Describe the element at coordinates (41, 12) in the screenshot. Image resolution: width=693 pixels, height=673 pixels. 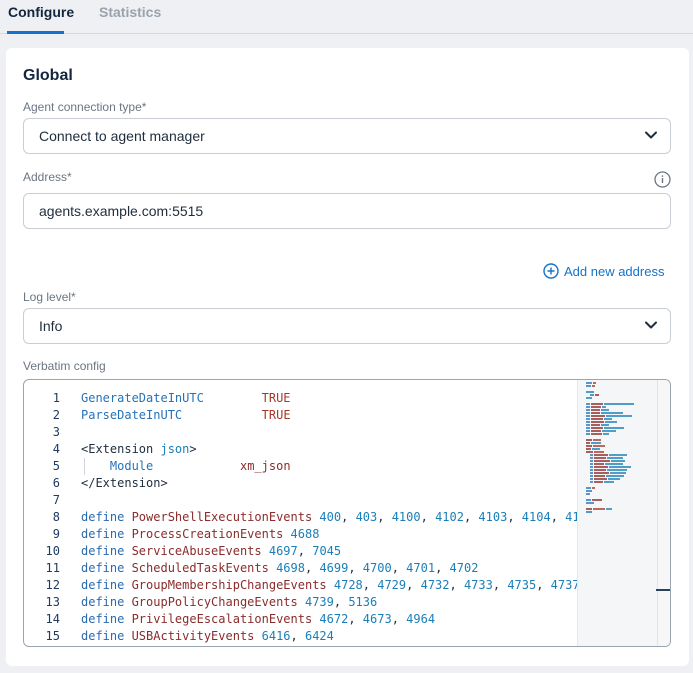
I see `tab-configure: Configure` at that location.